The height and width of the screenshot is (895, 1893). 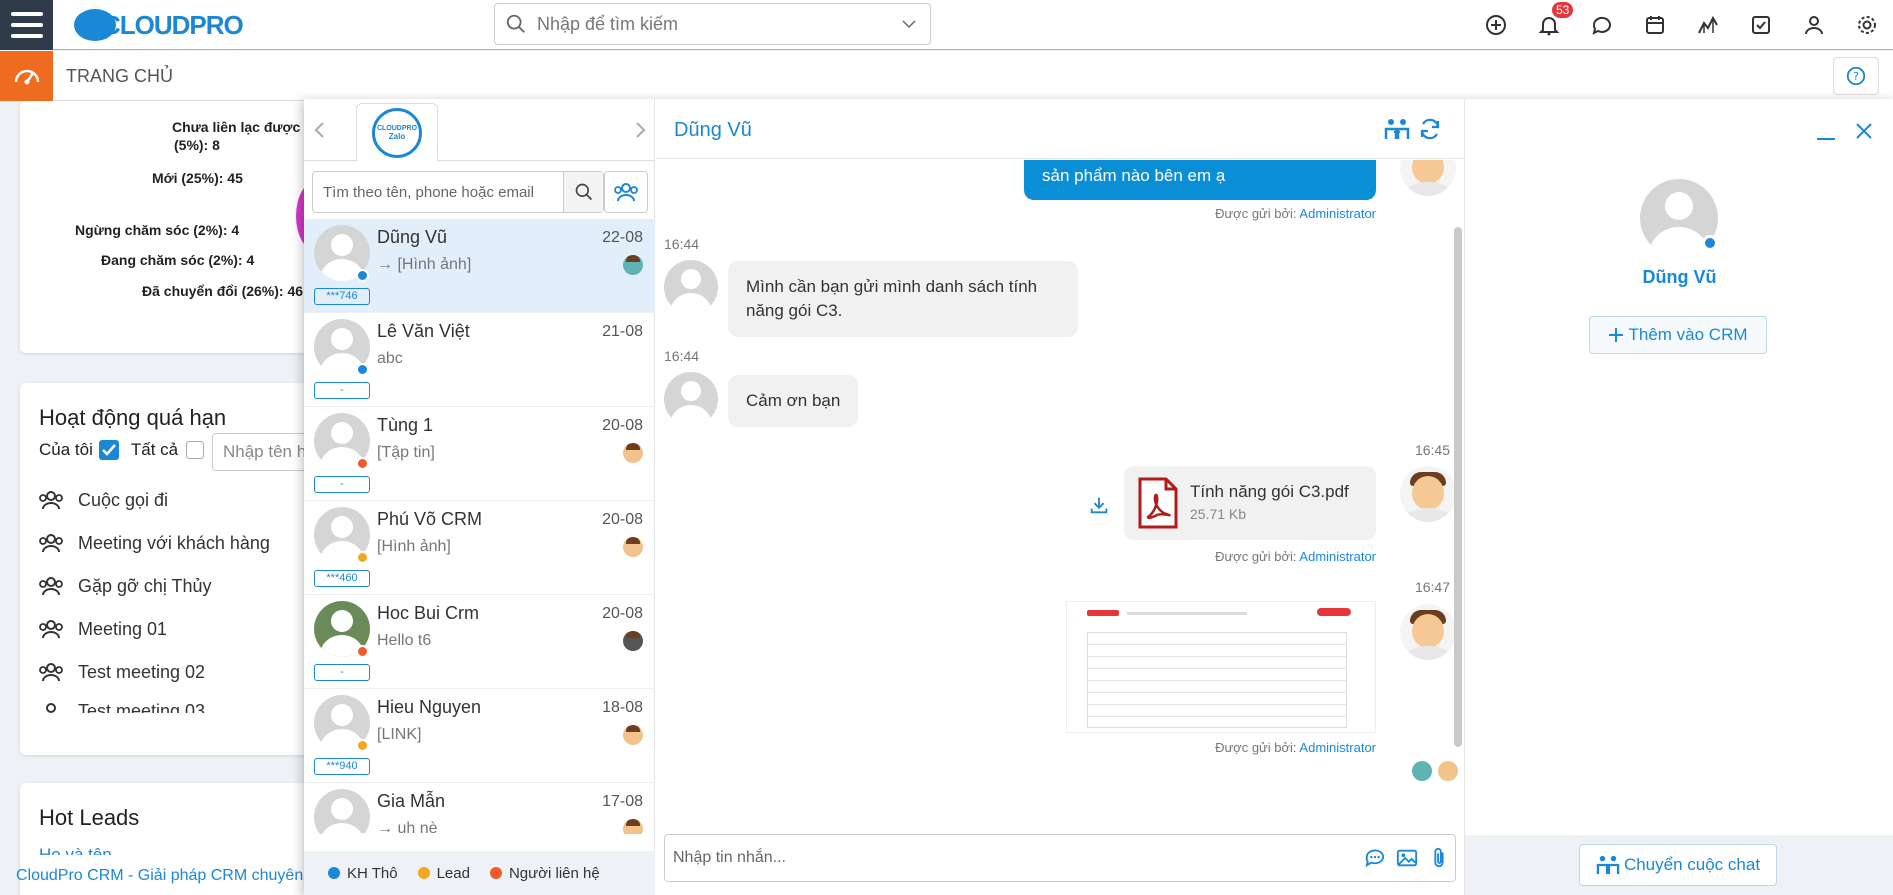 What do you see at coordinates (1866, 25) in the screenshot?
I see `gear-icon` at bounding box center [1866, 25].